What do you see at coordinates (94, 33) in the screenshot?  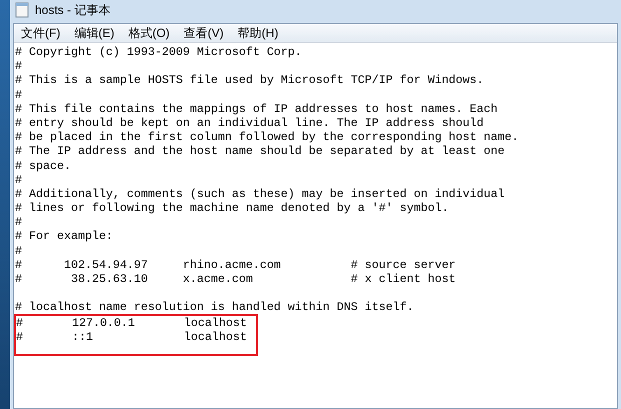 I see `menu-item: 编辑(E)` at bounding box center [94, 33].